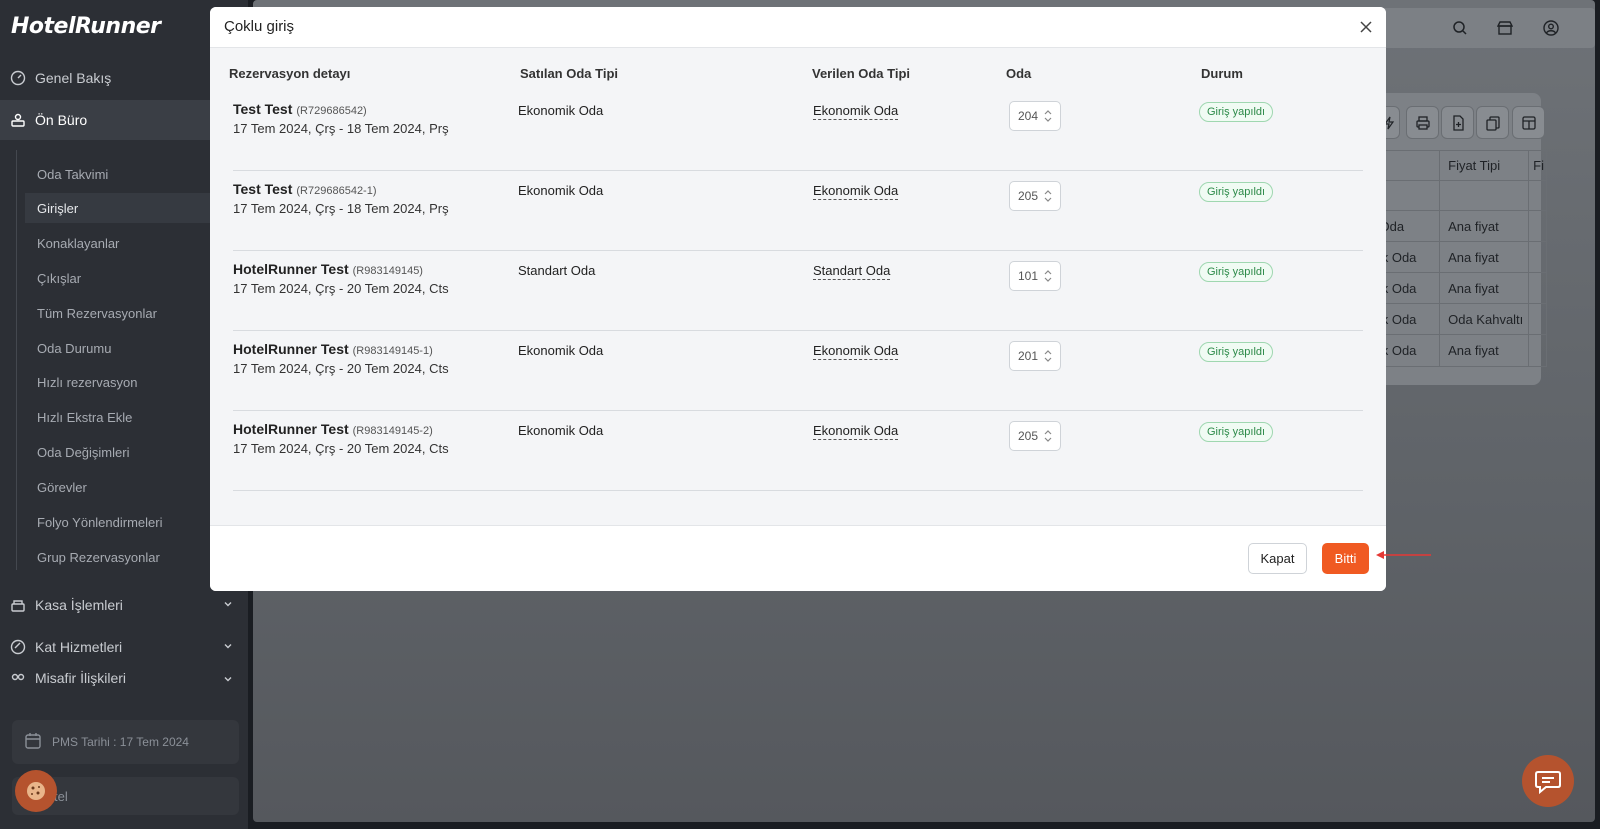  Describe the element at coordinates (290, 73) in the screenshot. I see `column-header-detail: Rezervasyon detayı` at that location.